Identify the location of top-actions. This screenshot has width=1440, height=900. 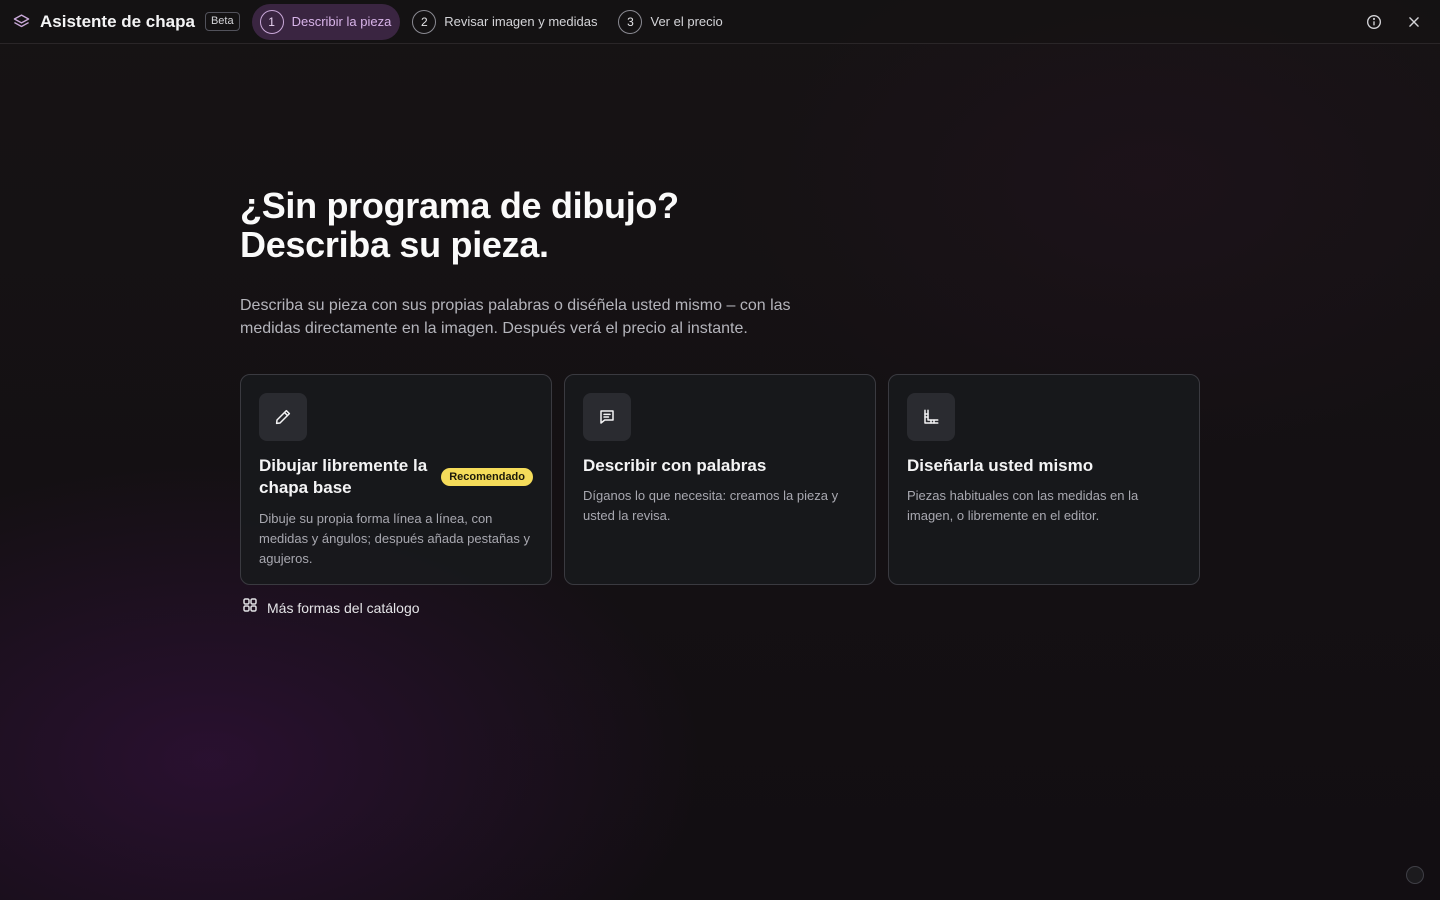
(1386, 22).